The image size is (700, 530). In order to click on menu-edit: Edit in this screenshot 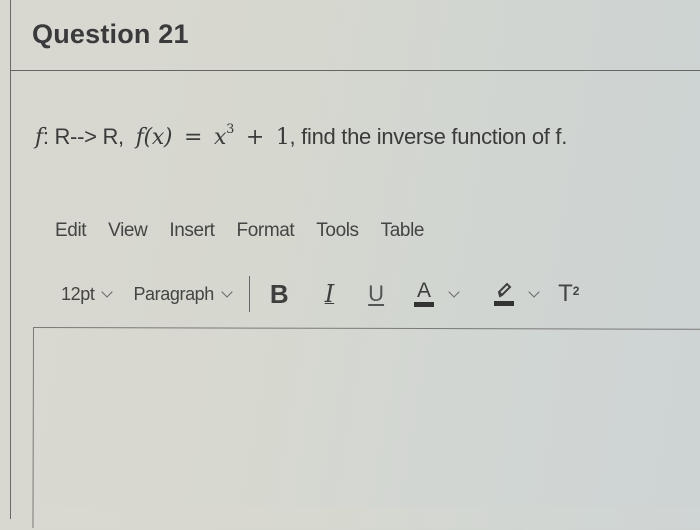, I will do `click(71, 231)`.